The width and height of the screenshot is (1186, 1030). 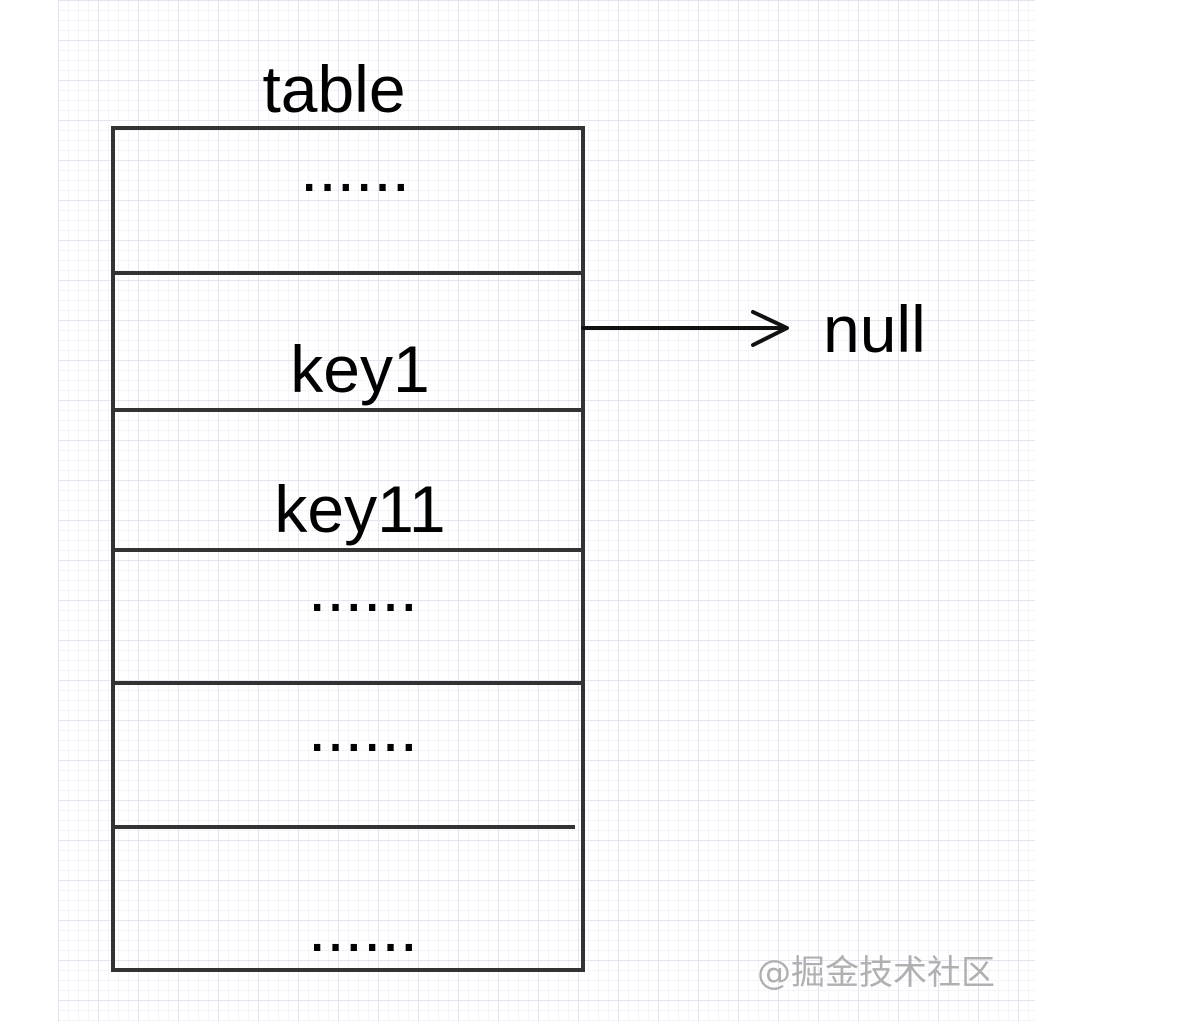 I want to click on pointer-target-label: null, so click(x=874, y=329).